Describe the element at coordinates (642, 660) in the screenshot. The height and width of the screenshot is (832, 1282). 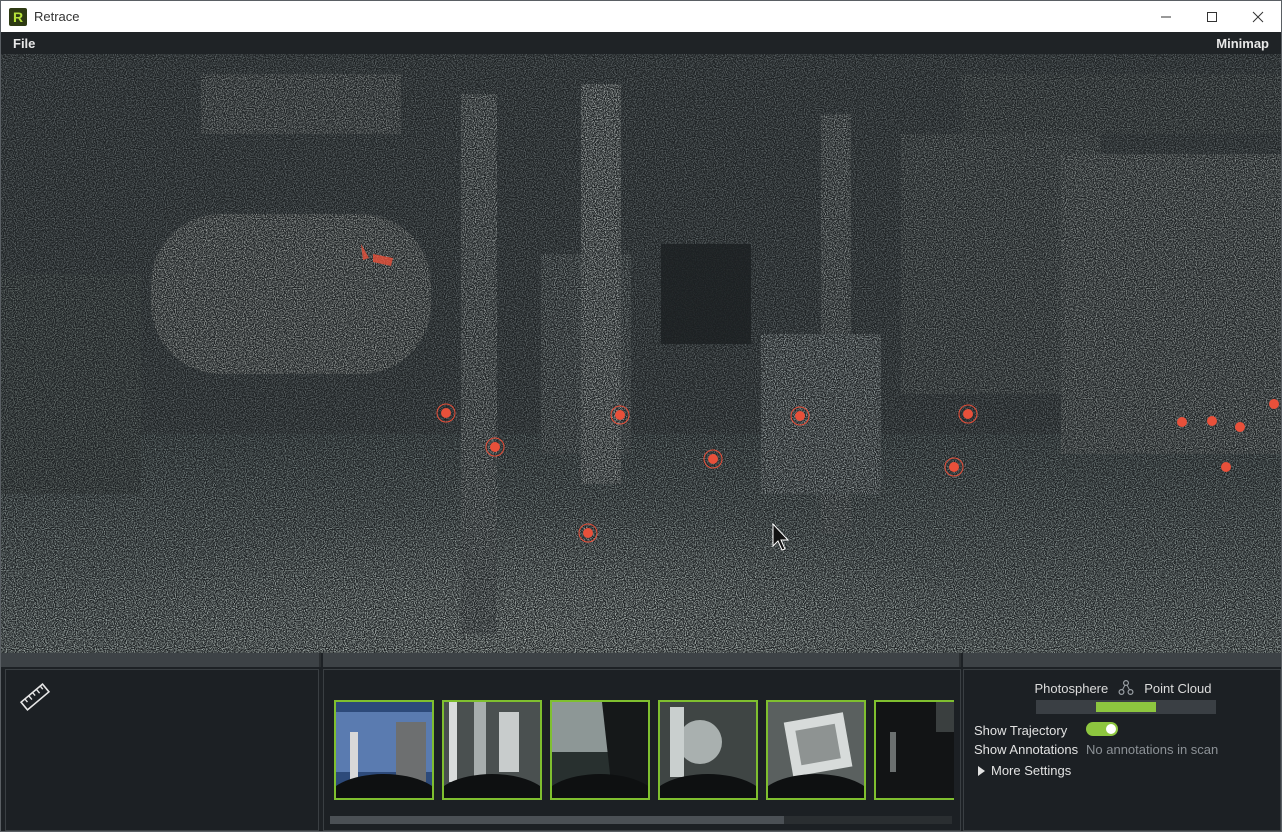
I see `center-panel-header` at that location.